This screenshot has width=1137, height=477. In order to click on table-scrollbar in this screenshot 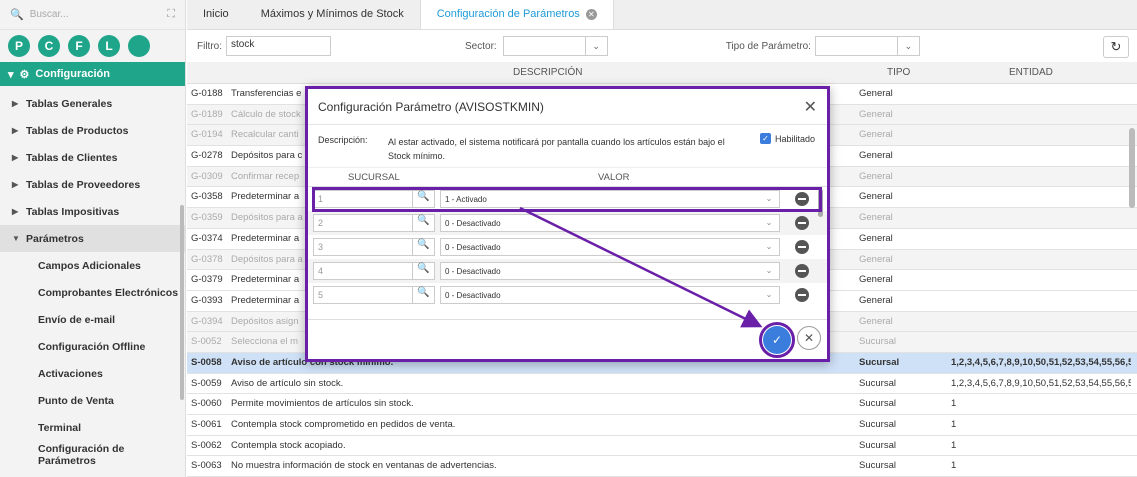, I will do `click(1132, 168)`.